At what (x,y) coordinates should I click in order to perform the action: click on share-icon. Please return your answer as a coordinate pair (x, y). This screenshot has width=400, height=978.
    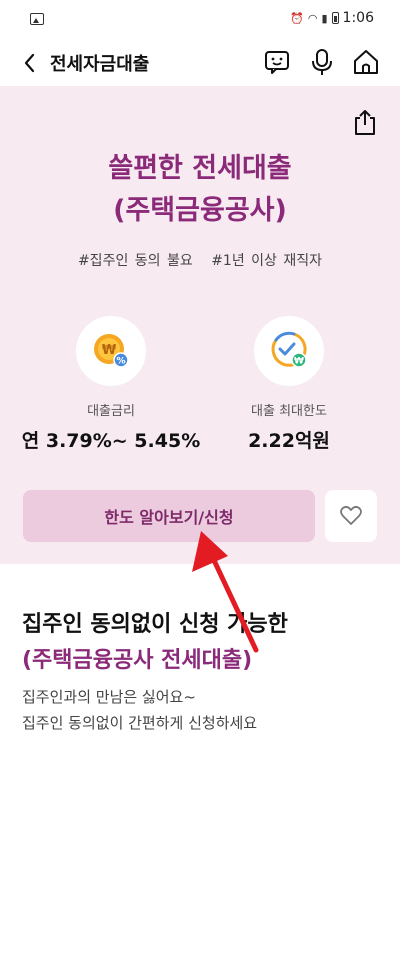
    Looking at the image, I should click on (365, 122).